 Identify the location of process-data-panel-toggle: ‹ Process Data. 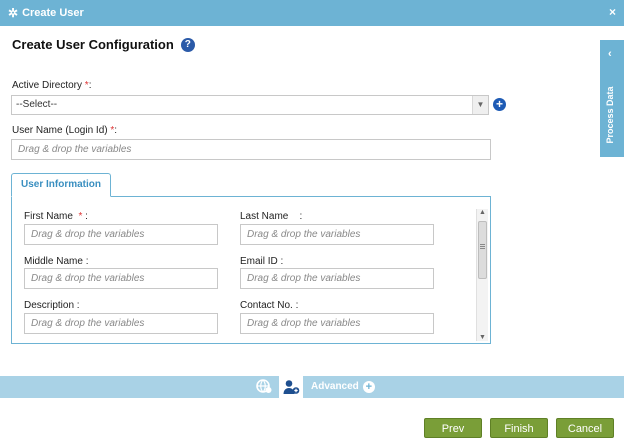
(612, 98).